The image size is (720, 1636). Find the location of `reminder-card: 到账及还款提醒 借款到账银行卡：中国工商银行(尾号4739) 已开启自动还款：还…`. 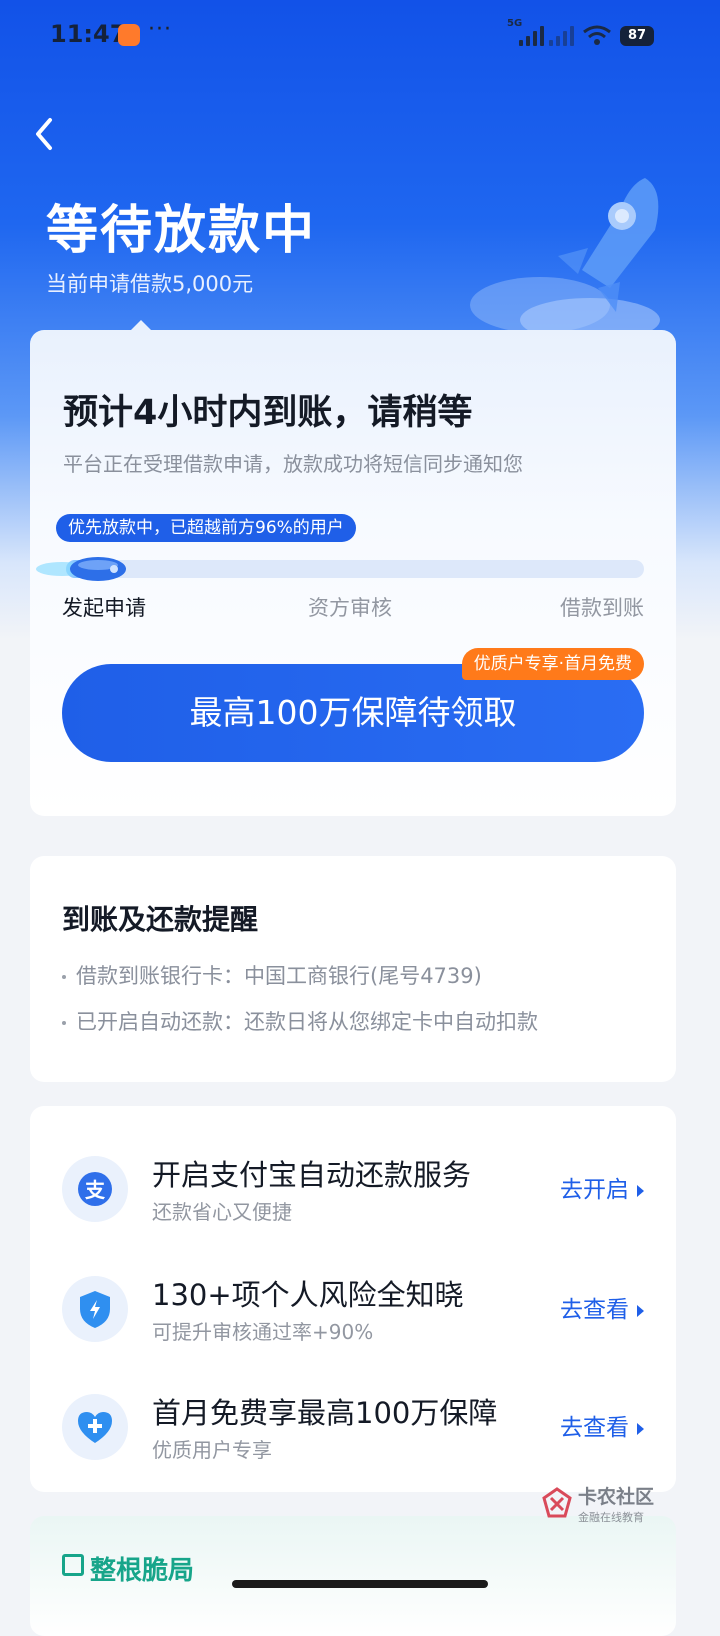

reminder-card: 到账及还款提醒 借款到账银行卡：中国工商银行(尾号4739) 已开启自动还款：还… is located at coordinates (353, 969).